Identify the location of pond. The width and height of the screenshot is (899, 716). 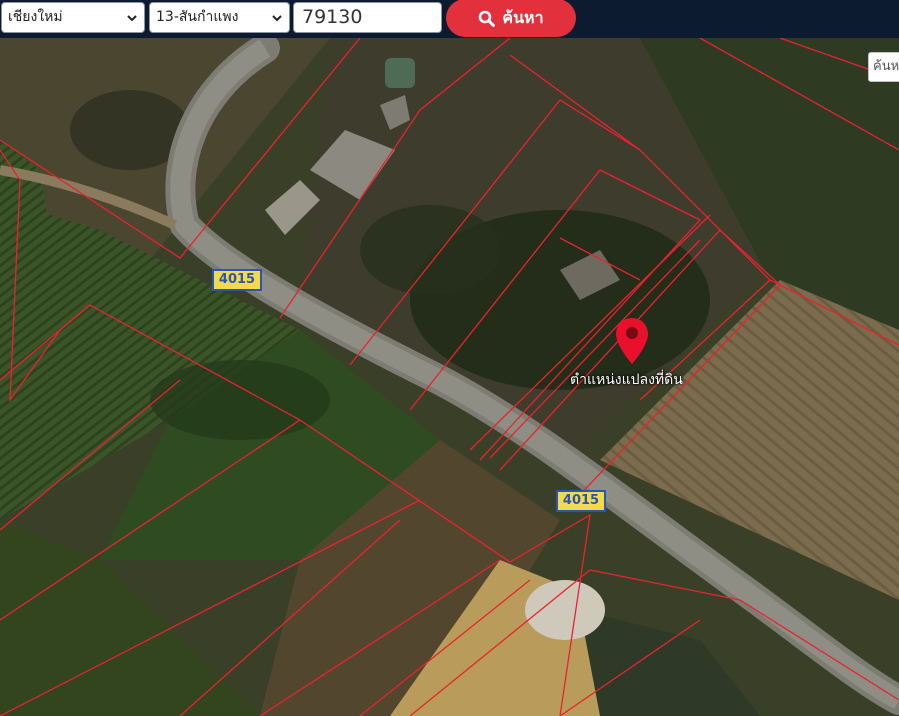
(400, 73).